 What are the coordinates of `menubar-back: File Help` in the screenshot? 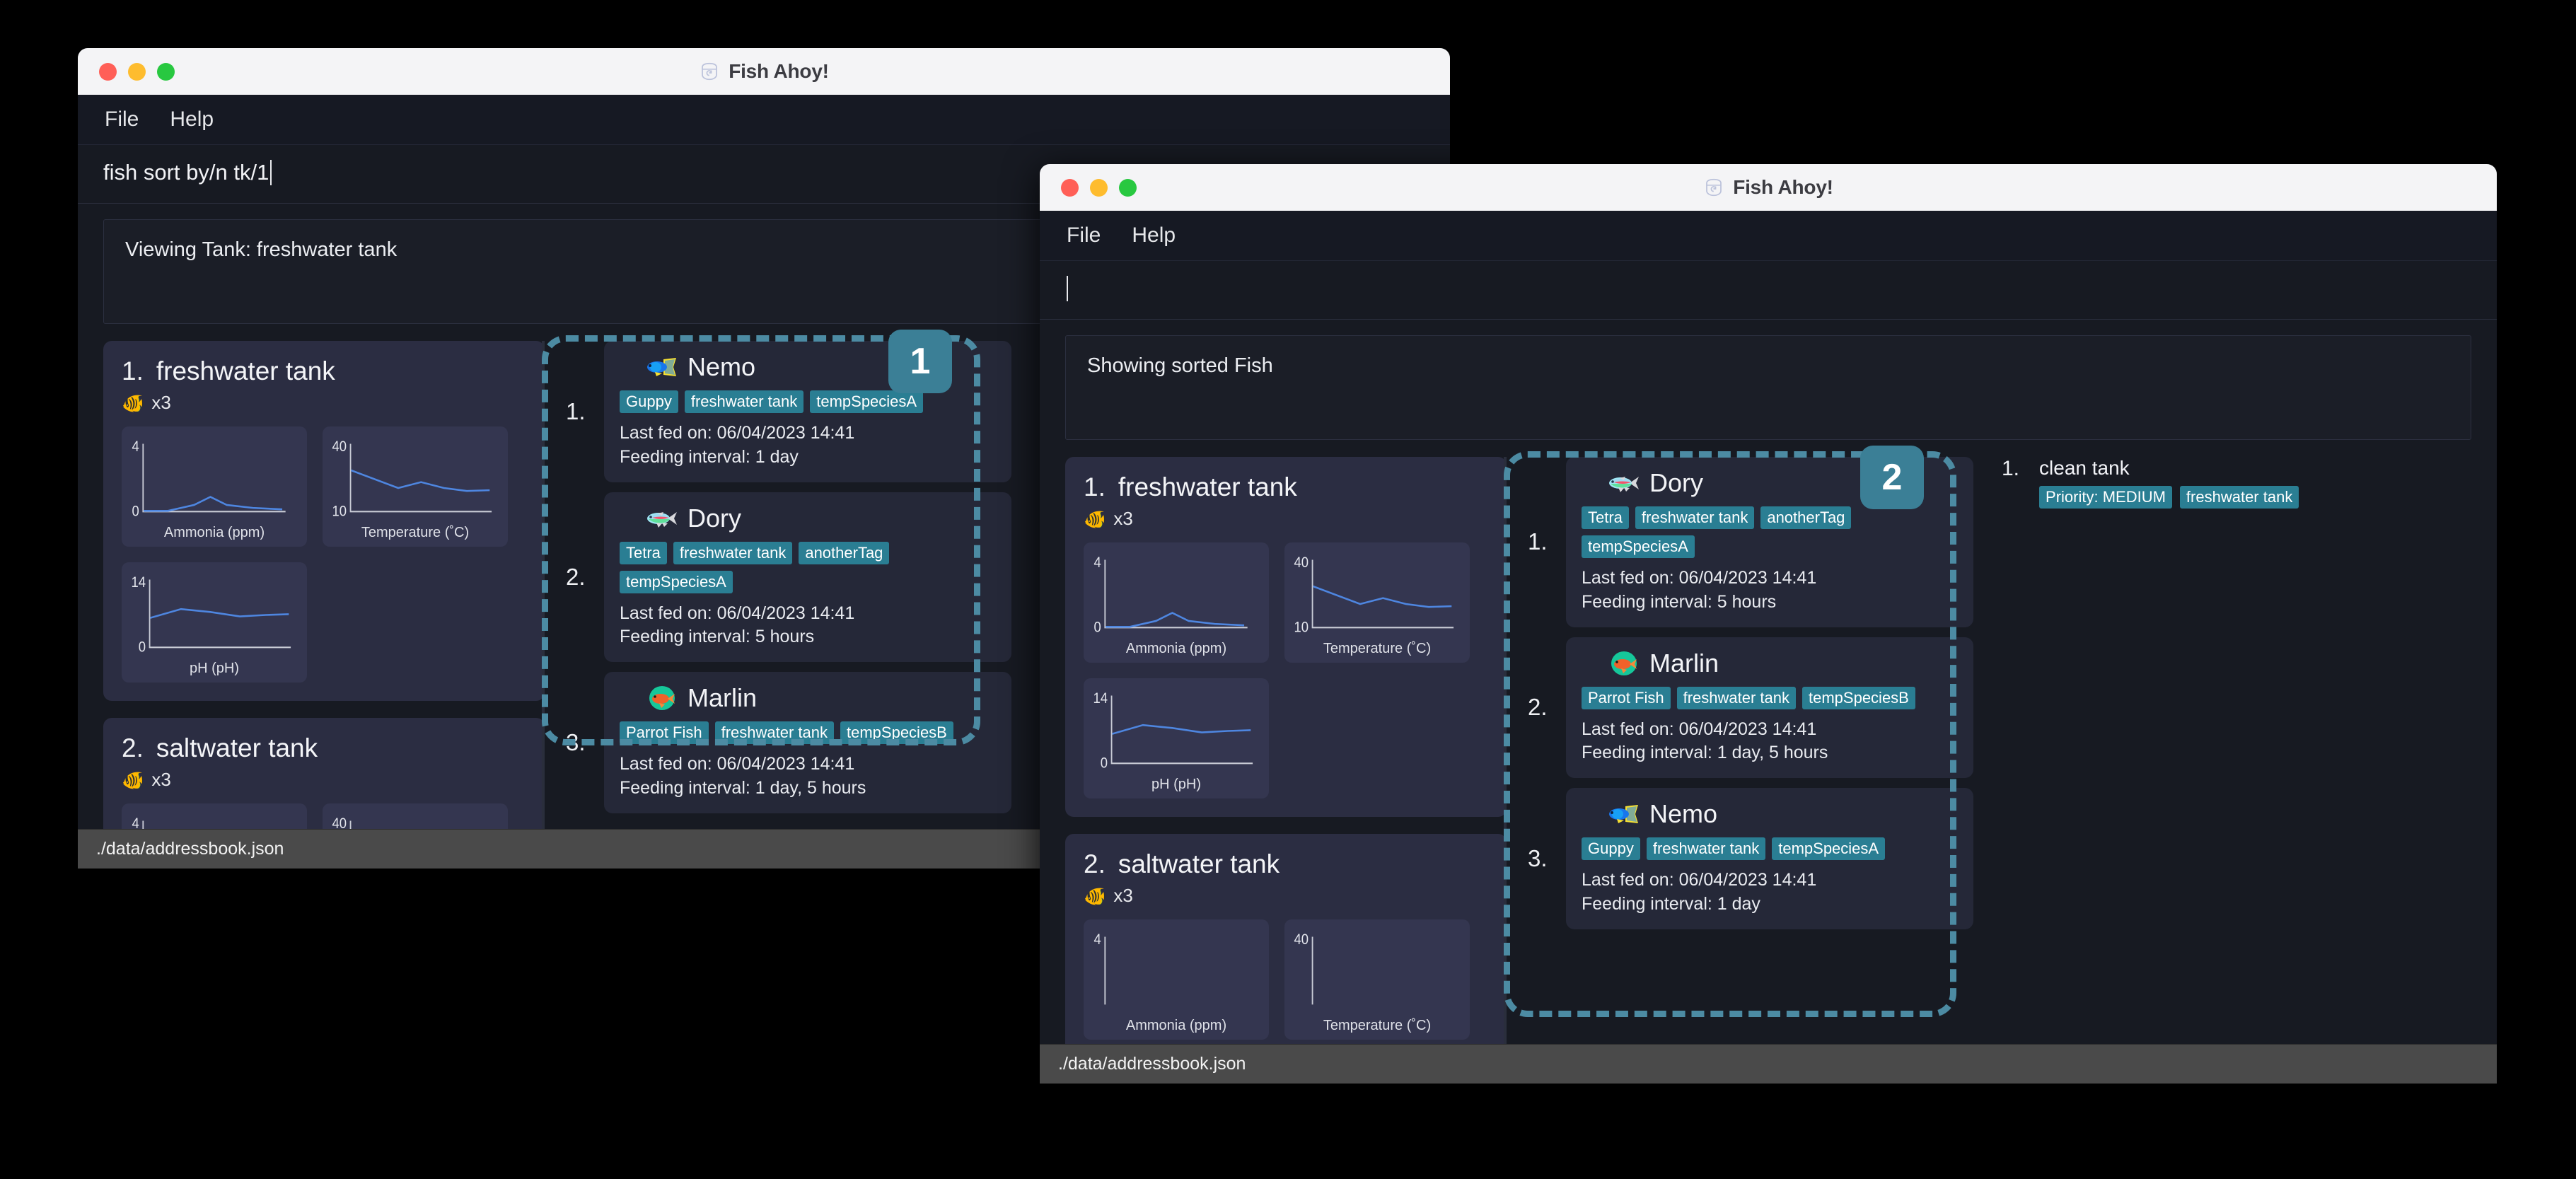 It's located at (764, 120).